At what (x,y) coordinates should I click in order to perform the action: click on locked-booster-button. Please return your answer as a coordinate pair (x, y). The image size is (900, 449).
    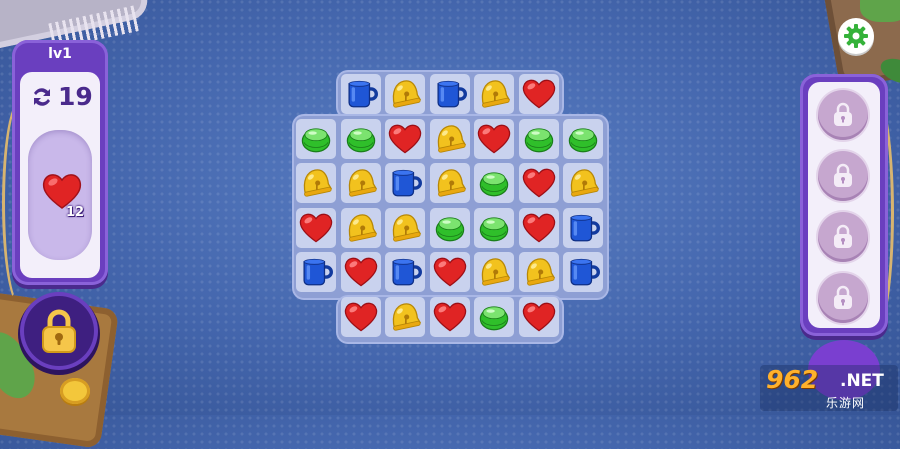
    Looking at the image, I should click on (59, 331).